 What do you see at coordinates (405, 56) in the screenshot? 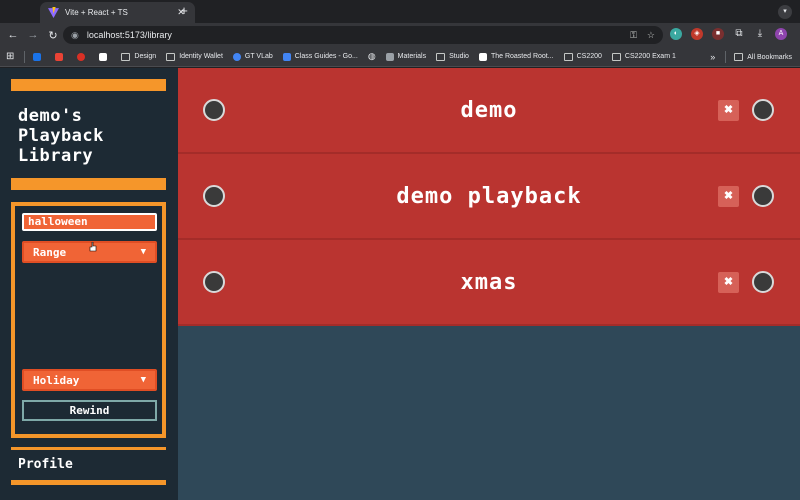
I see `bookmark-materials: Materials` at bounding box center [405, 56].